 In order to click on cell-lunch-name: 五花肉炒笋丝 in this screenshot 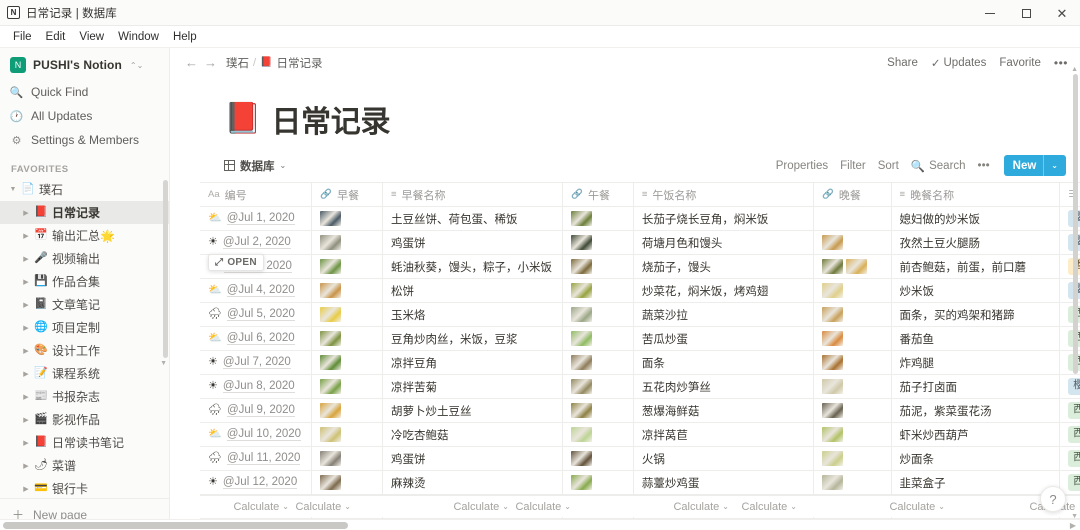, I will do `click(724, 386)`.